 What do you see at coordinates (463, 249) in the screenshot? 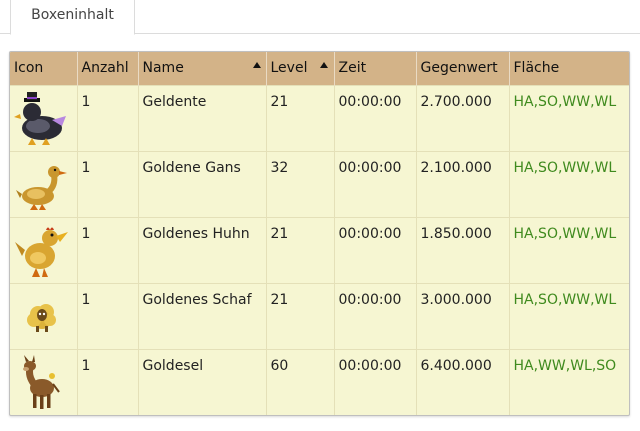
I see `gegenwert-cell: 1.850.000` at bounding box center [463, 249].